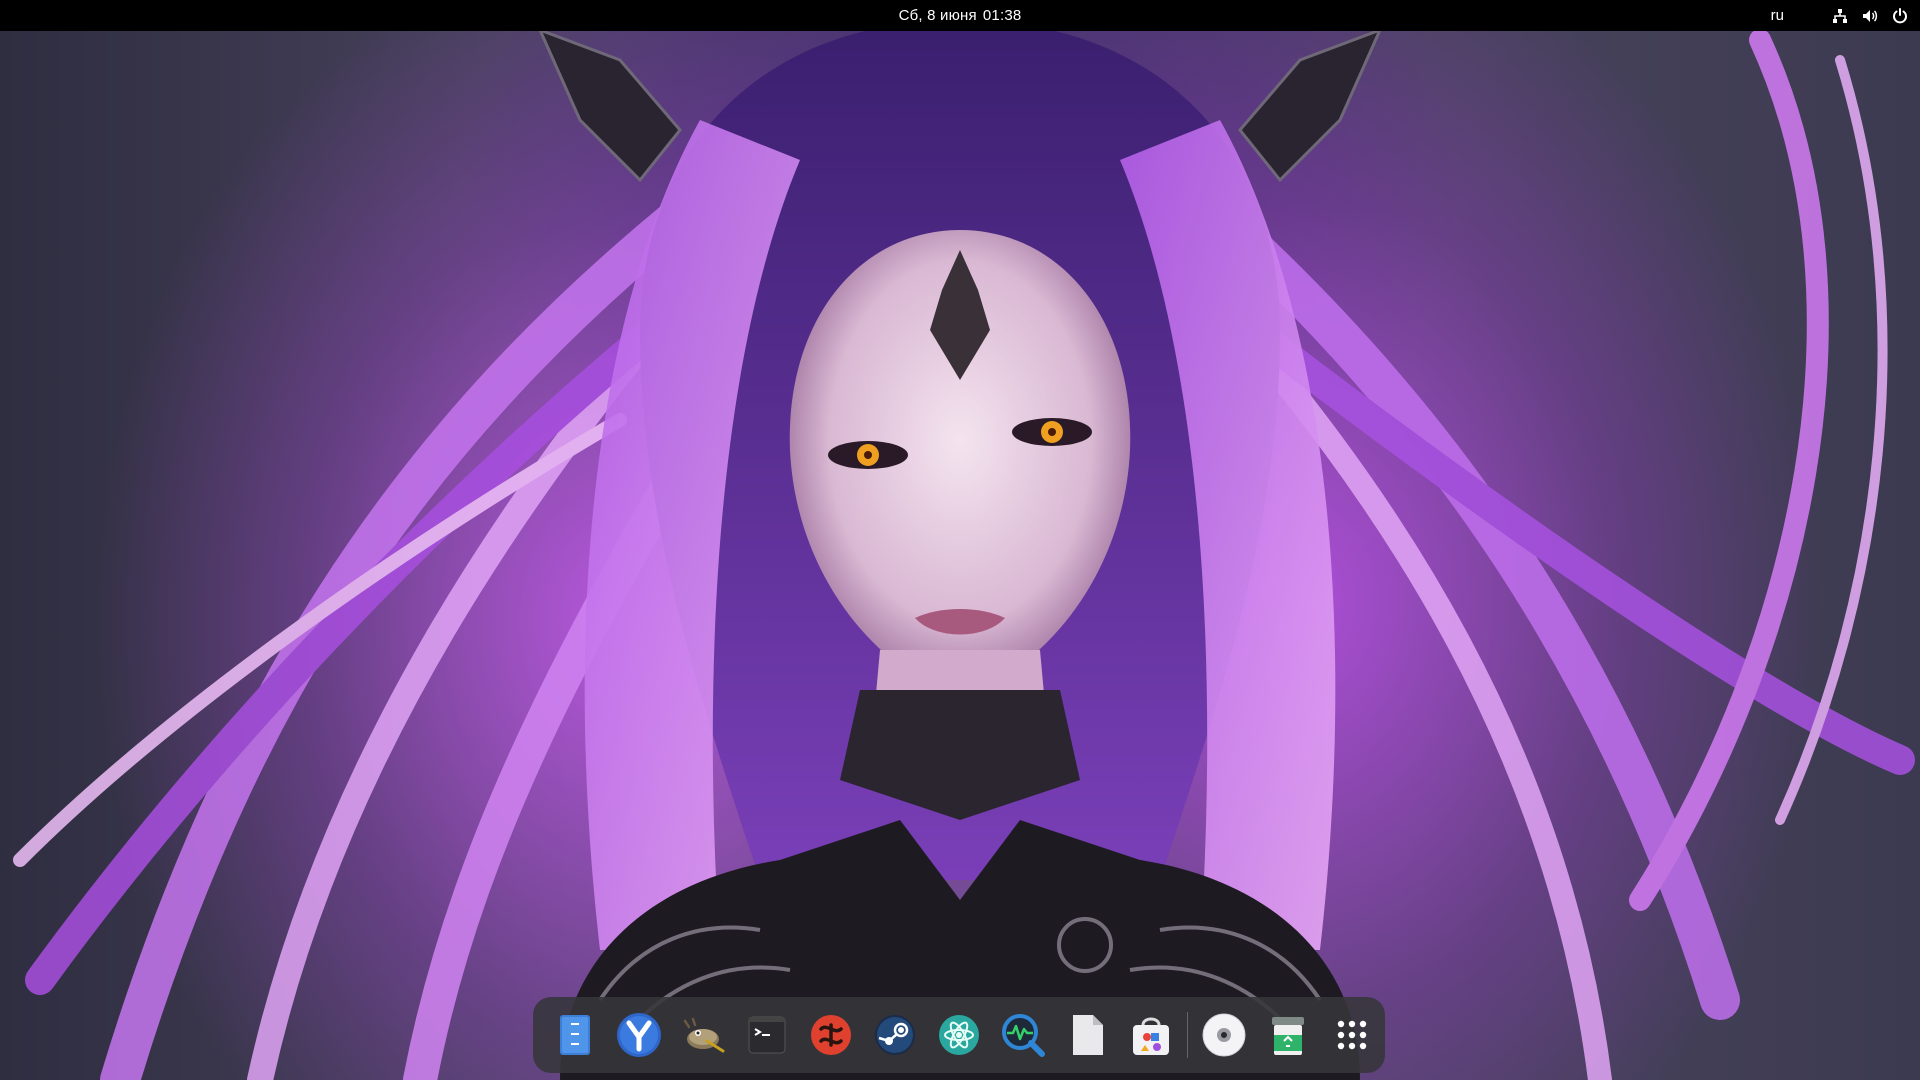 This screenshot has width=1920, height=1080. What do you see at coordinates (937, 15) in the screenshot?
I see `date-label: Сб, 8 июня` at bounding box center [937, 15].